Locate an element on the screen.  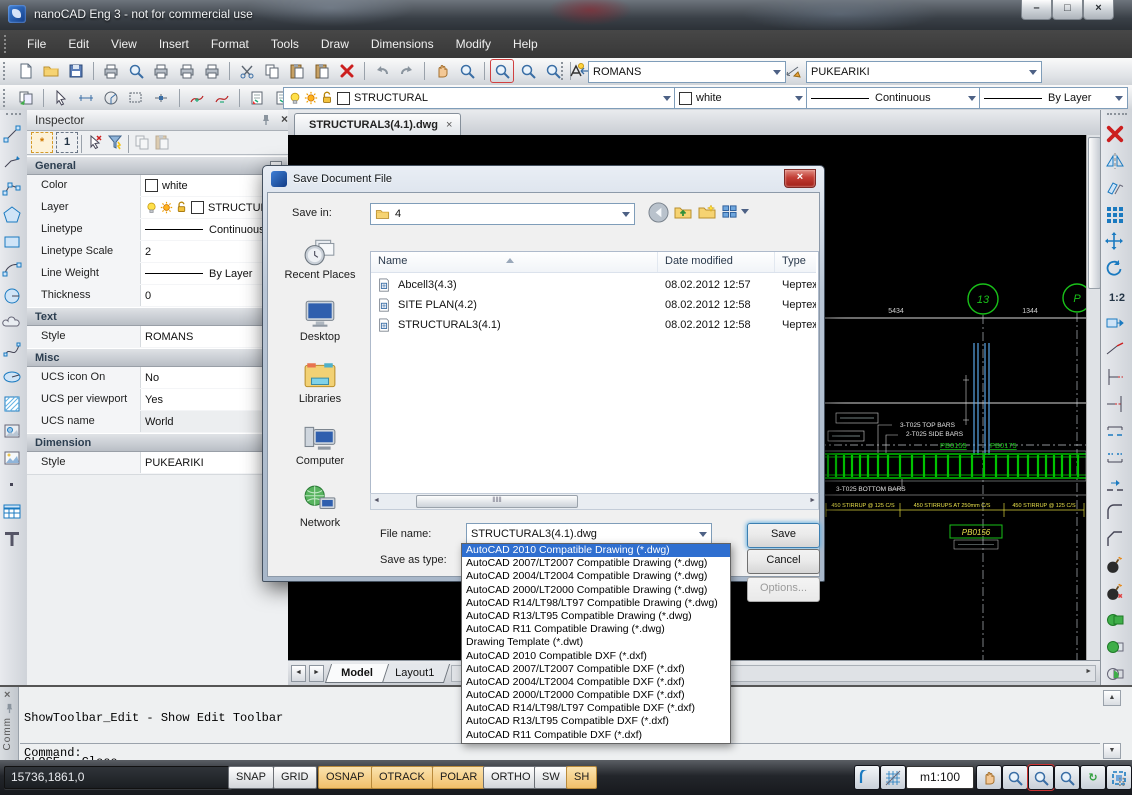
redo-button is located at coordinates (407, 71).